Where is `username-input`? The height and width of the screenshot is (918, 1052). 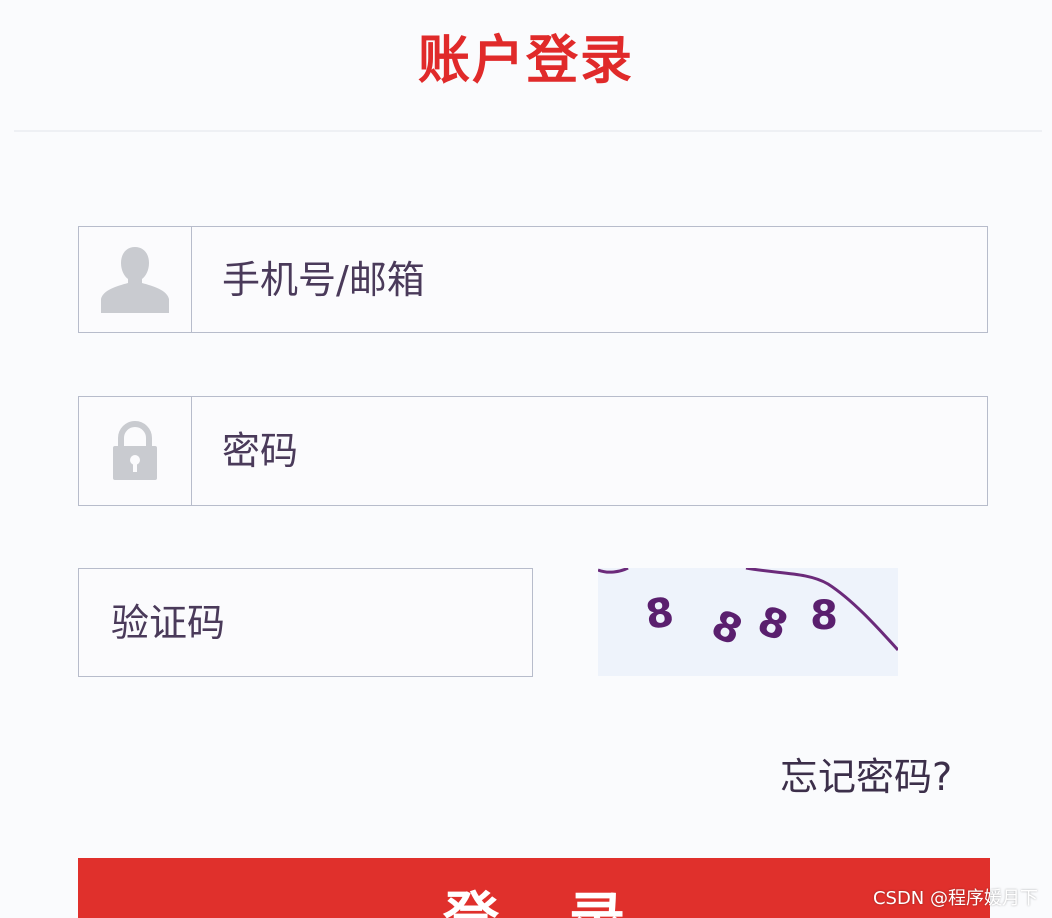
username-input is located at coordinates (589, 279).